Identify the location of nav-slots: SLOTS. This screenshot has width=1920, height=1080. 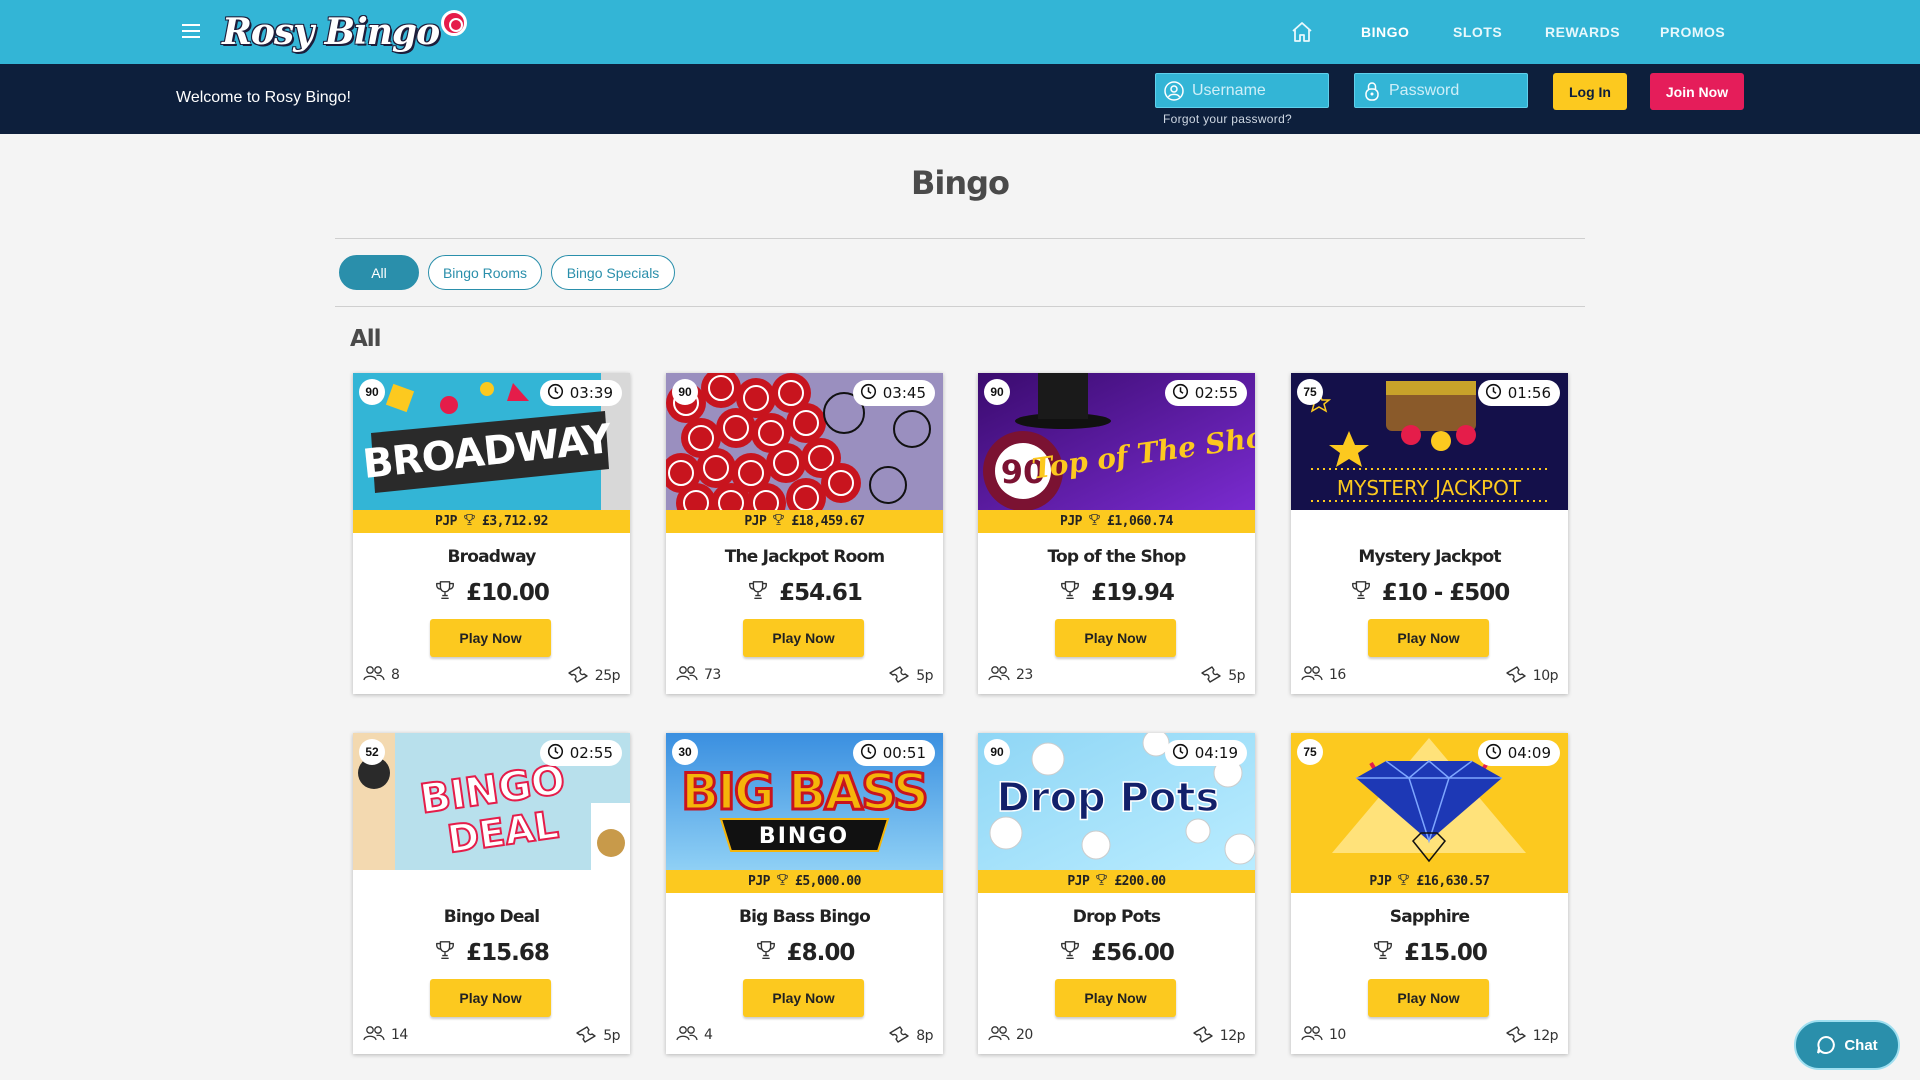
(1477, 32).